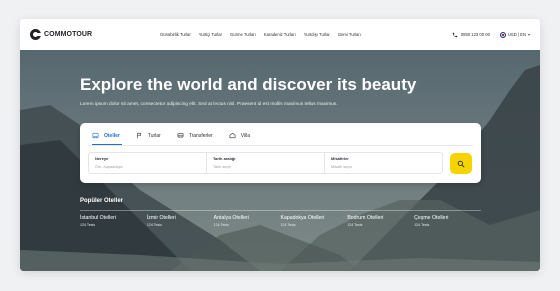 The width and height of the screenshot is (560, 291). What do you see at coordinates (109, 167) in the screenshot?
I see `destination-placeholder: Örn. Kapadokya` at bounding box center [109, 167].